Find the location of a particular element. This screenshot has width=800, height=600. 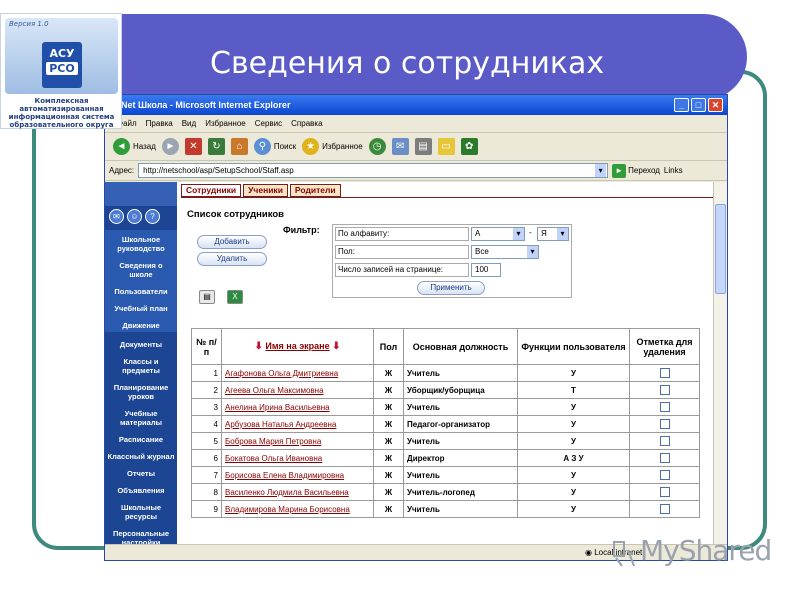

alpha-to-select: Я is located at coordinates (553, 234).